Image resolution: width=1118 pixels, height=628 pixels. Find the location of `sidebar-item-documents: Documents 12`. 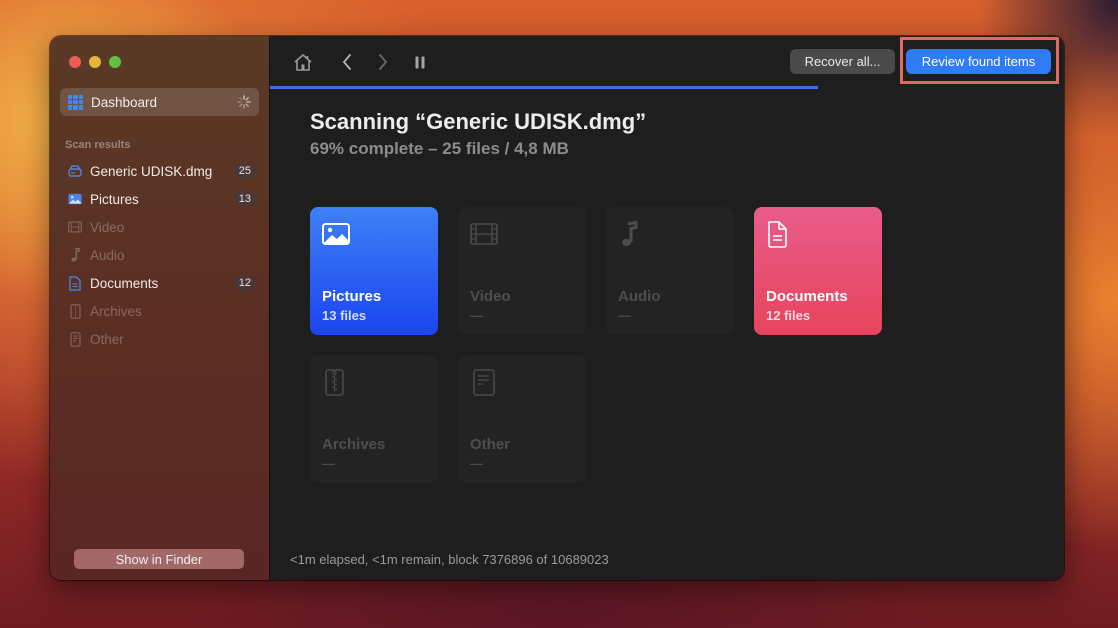

sidebar-item-documents: Documents 12 is located at coordinates (159, 283).